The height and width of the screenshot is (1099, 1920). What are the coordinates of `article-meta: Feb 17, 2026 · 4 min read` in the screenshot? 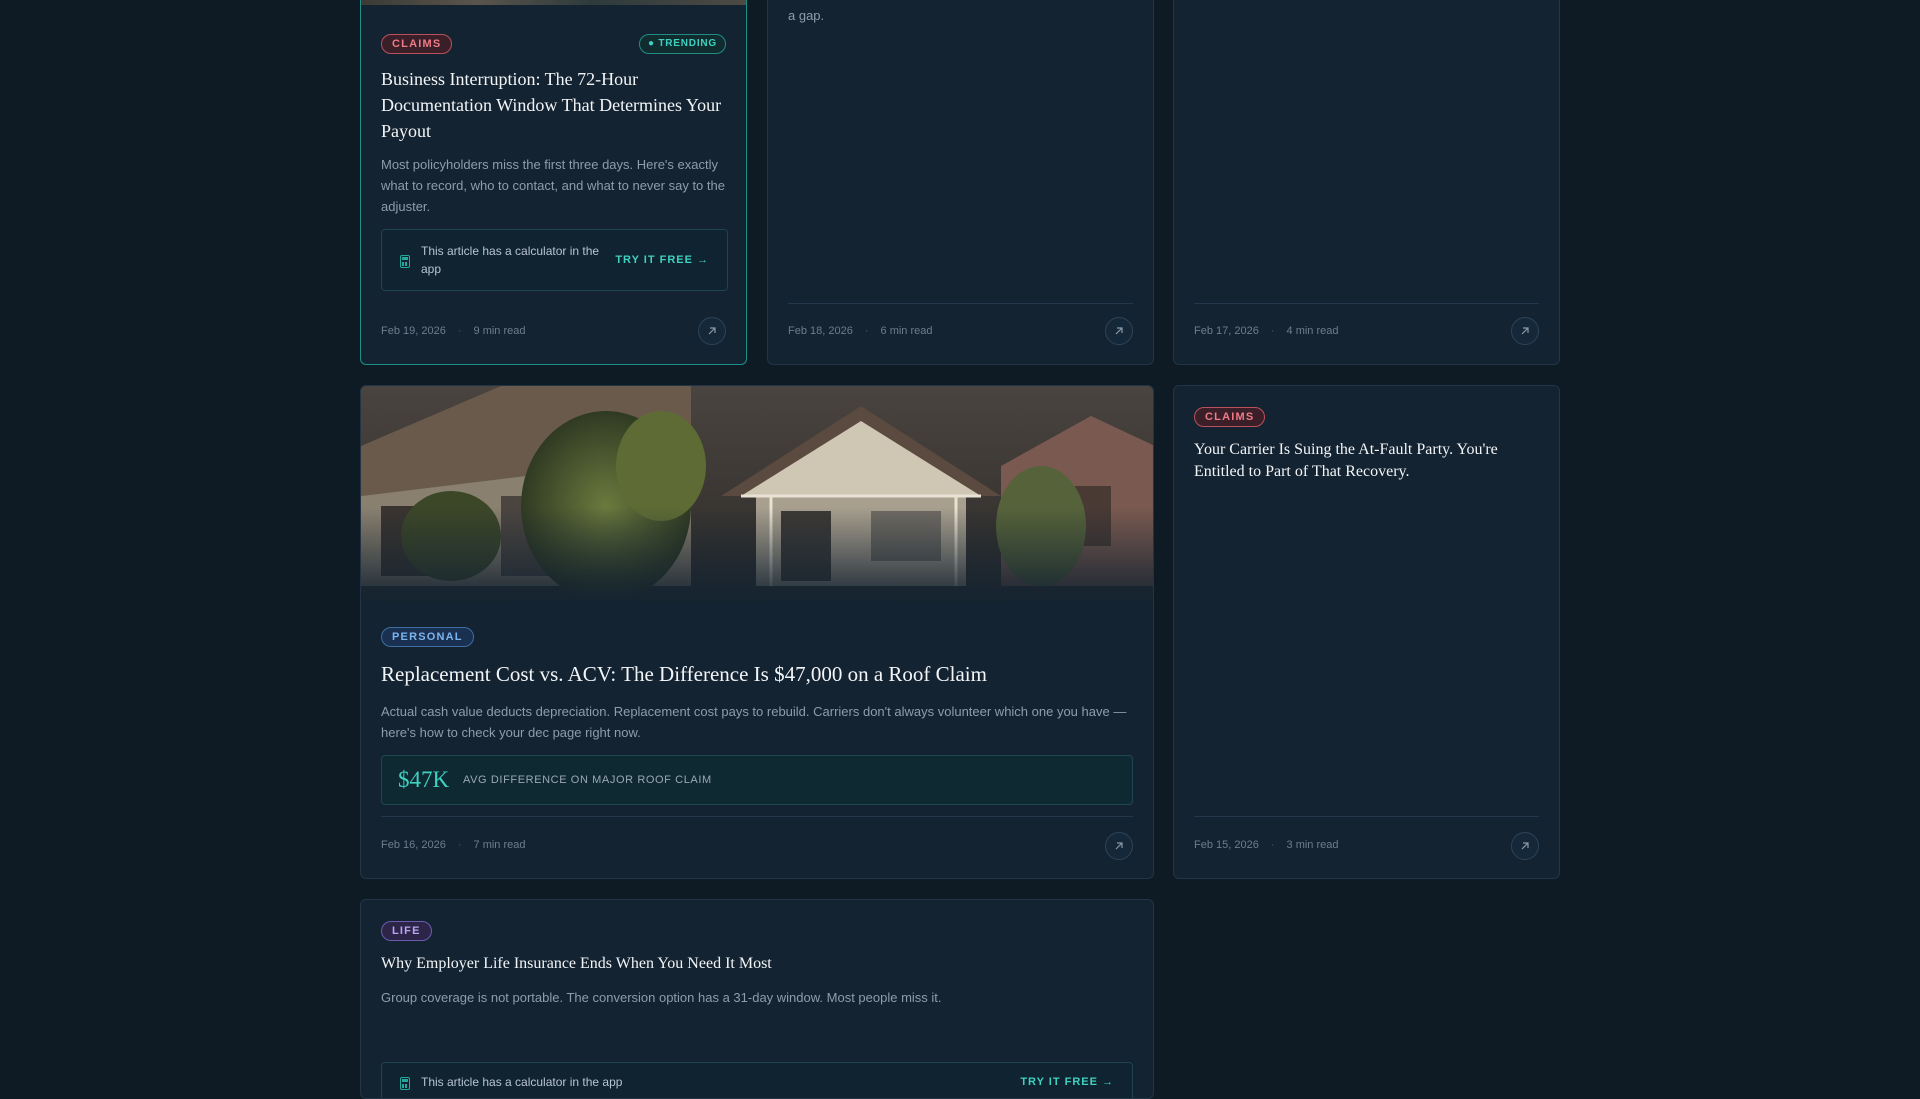 It's located at (1266, 331).